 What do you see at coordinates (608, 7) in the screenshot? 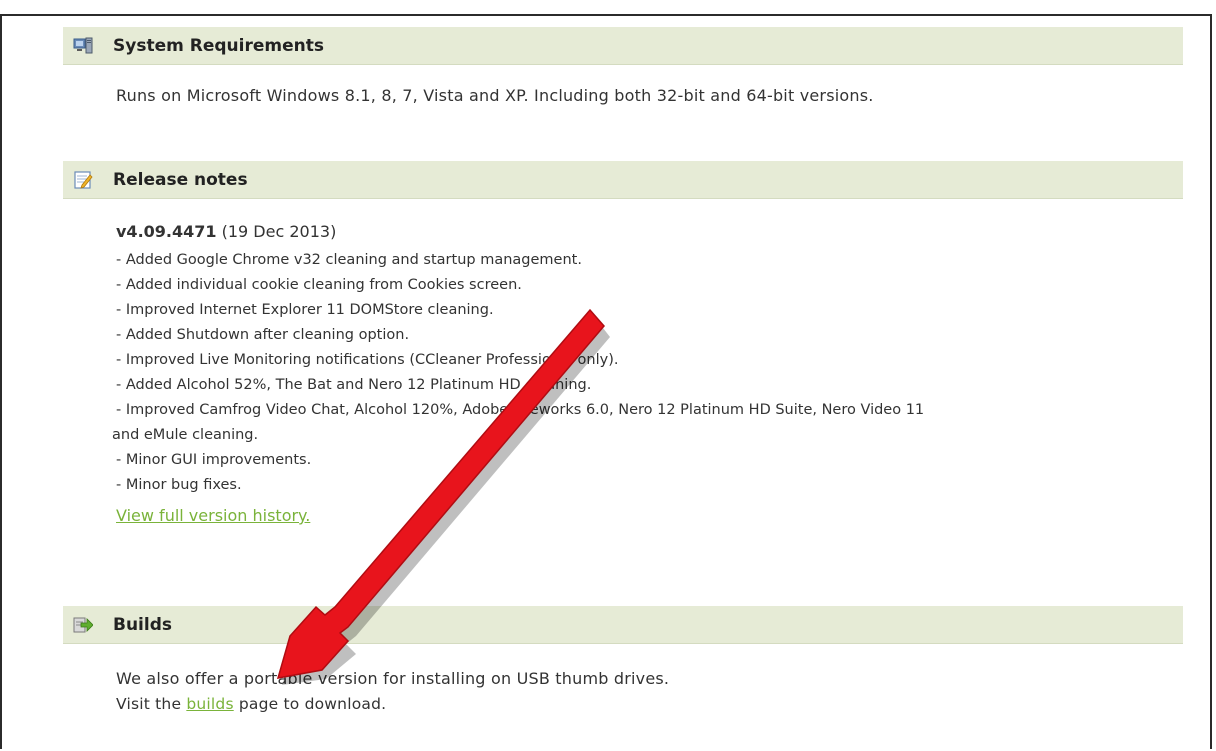
I see `cropped-top-text` at bounding box center [608, 7].